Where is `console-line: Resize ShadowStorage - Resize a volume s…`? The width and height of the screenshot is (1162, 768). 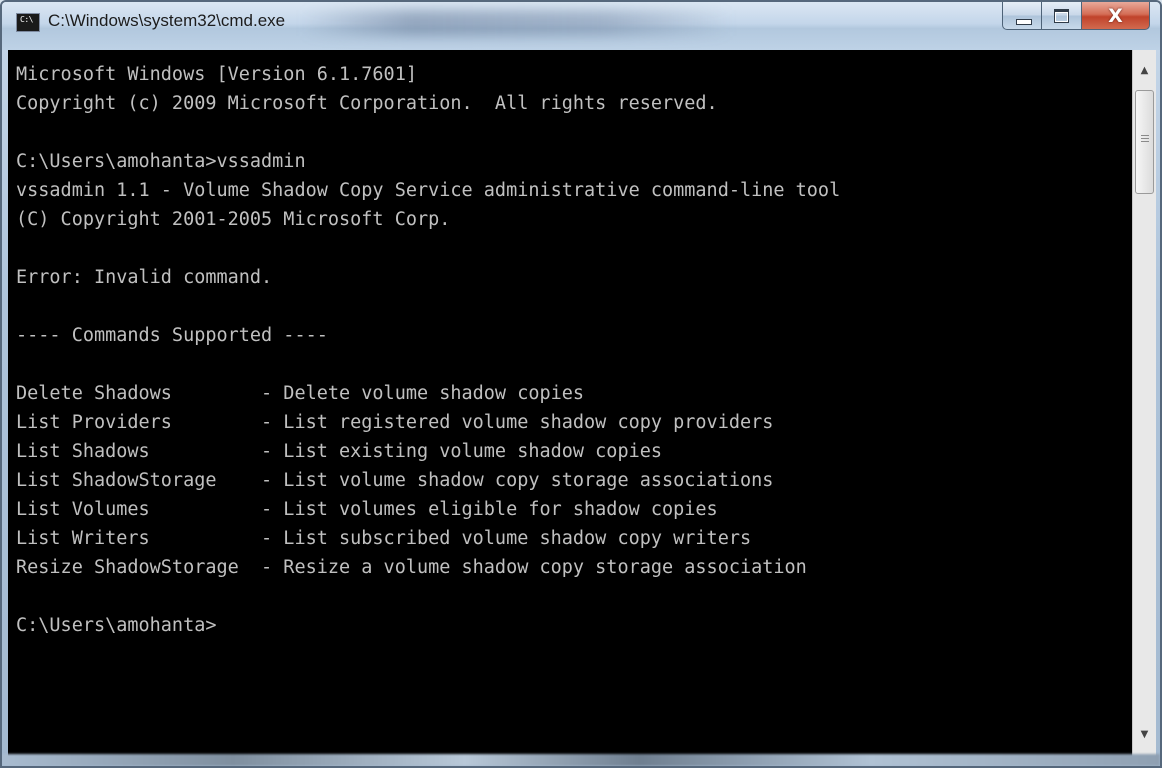 console-line: Resize ShadowStorage - Resize a volume s… is located at coordinates (411, 567).